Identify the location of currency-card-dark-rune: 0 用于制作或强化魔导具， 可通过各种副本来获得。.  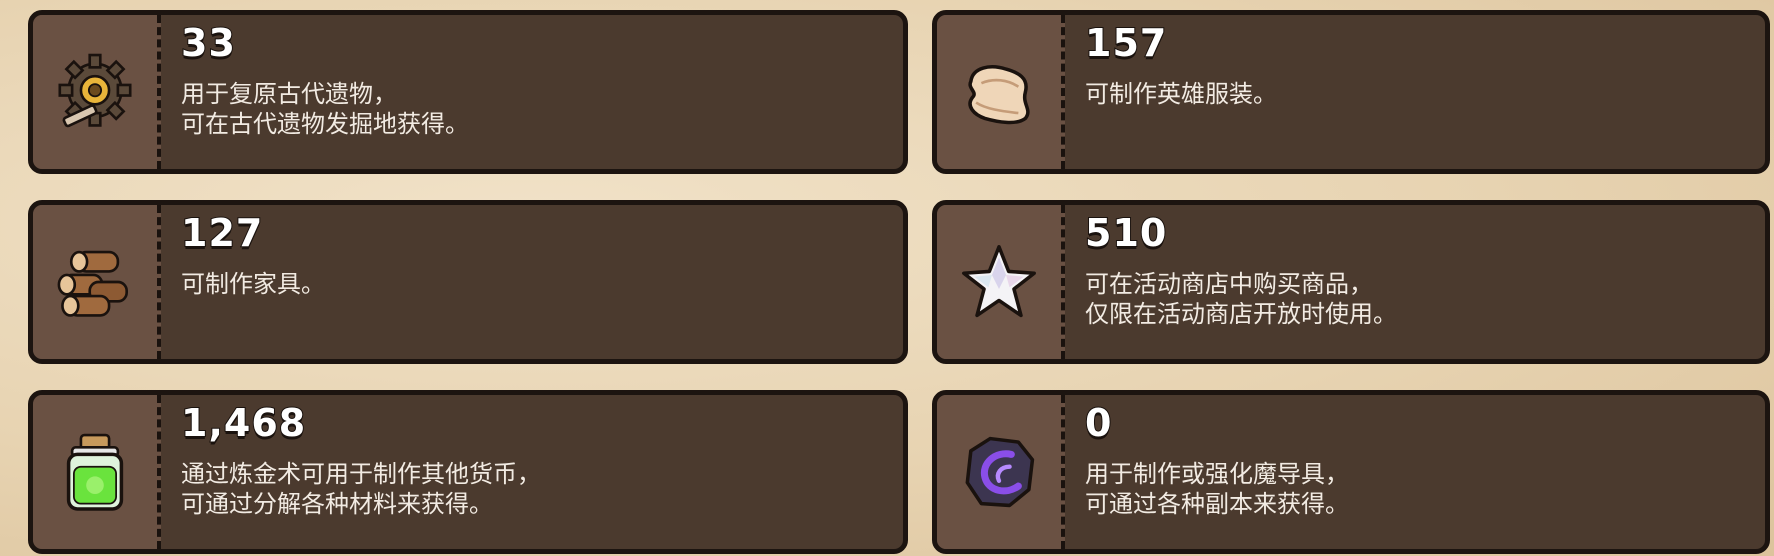
(1351, 472).